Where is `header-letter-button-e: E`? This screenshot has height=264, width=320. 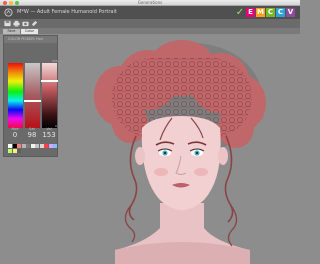
header-letter-button-e: E is located at coordinates (250, 12).